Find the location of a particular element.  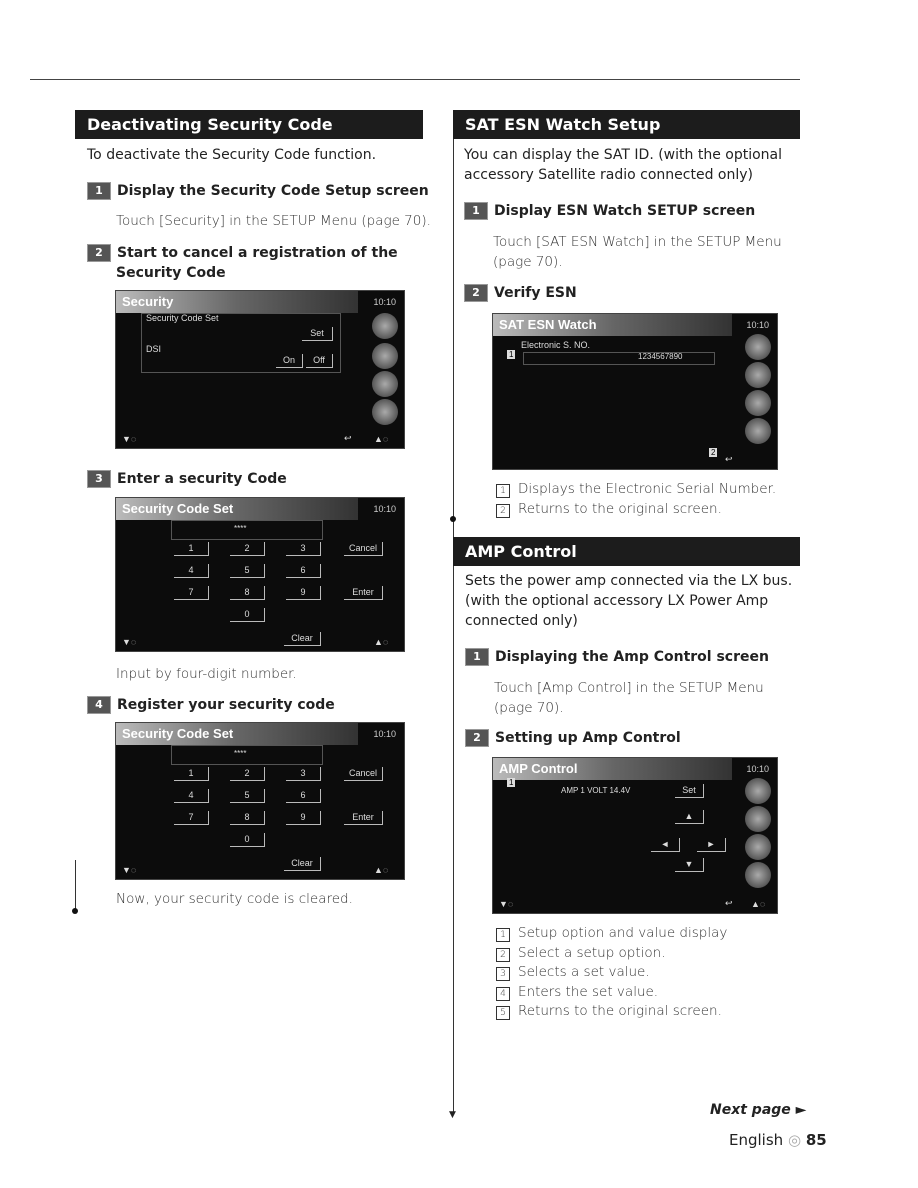

right-button: ► is located at coordinates (711, 845).